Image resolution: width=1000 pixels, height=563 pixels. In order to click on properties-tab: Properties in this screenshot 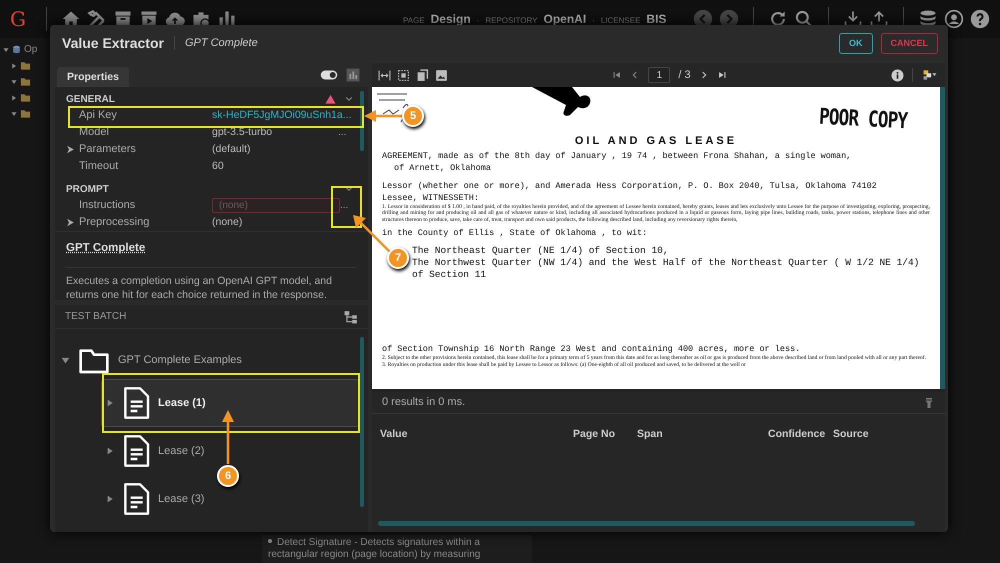, I will do `click(93, 77)`.